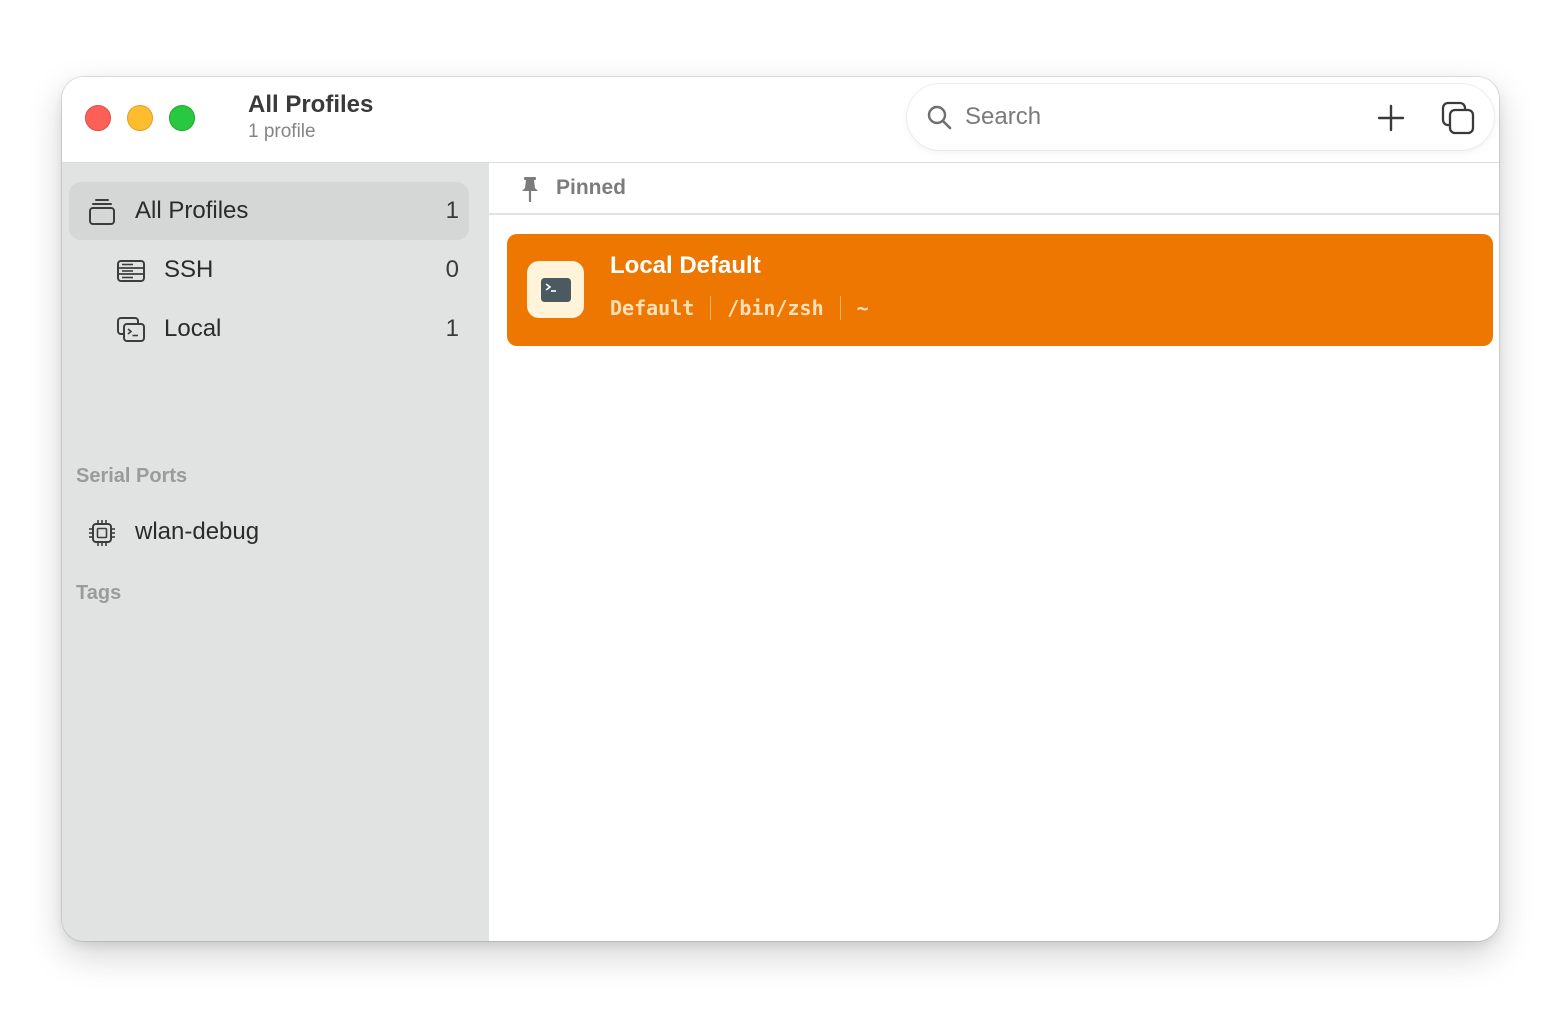 Image resolution: width=1560 pixels, height=1022 pixels. I want to click on duplicate-profile-button, so click(1458, 118).